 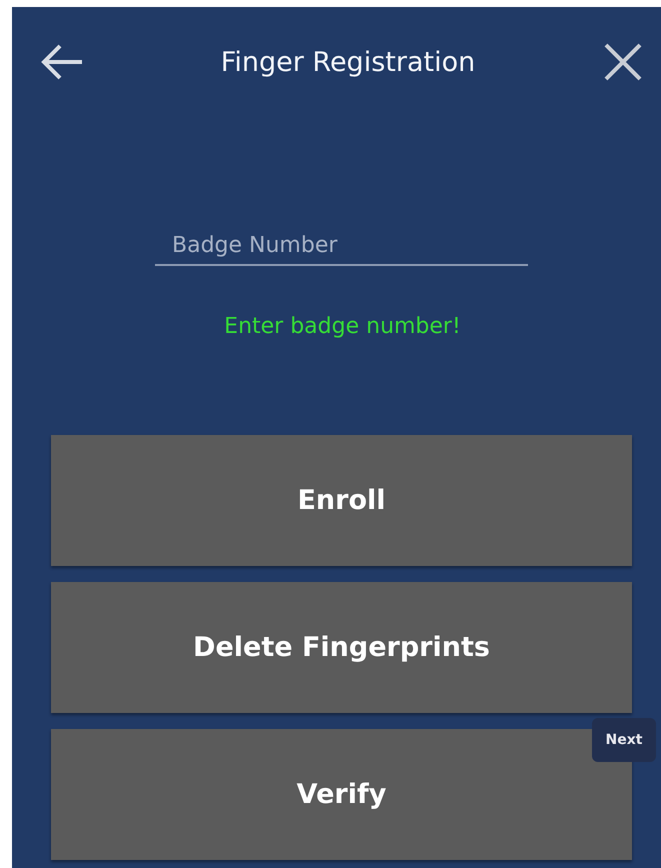 I want to click on back-arrow-icon, so click(x=62, y=62).